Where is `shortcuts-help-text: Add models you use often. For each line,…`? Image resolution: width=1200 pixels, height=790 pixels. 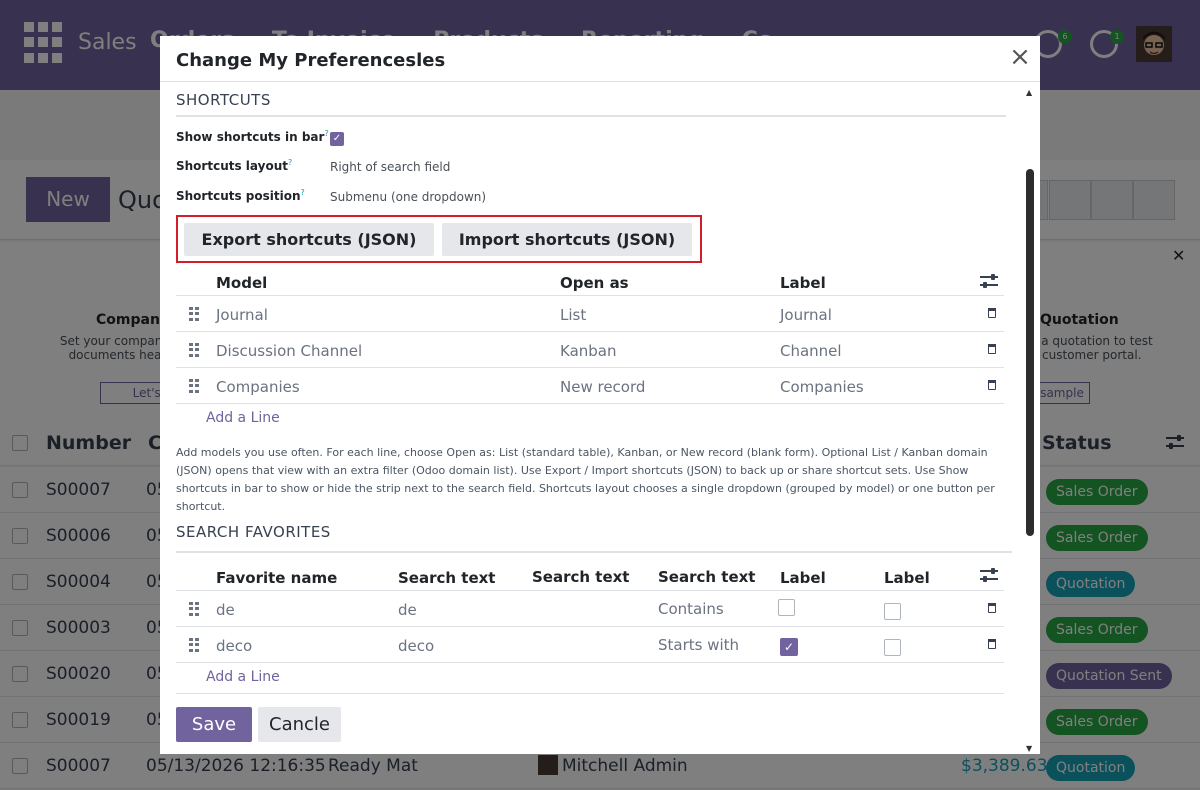
shortcuts-help-text: Add models you use often. For each line,… is located at coordinates (585, 479).